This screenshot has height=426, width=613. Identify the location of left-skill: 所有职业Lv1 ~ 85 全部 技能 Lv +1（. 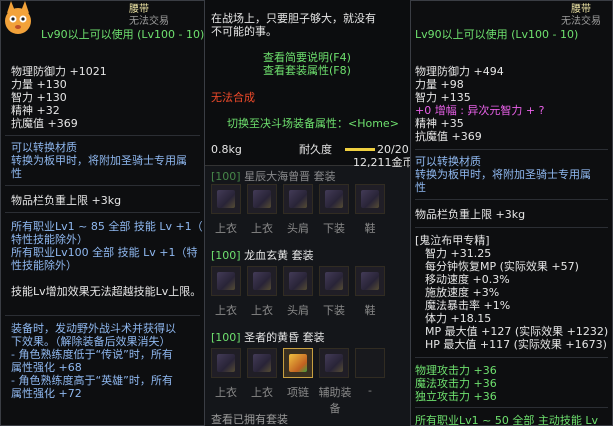
(107, 226).